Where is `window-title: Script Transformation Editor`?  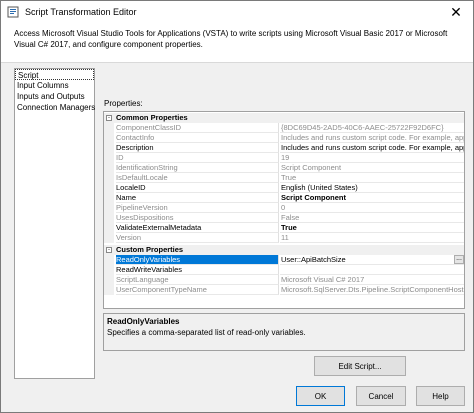 window-title: Script Transformation Editor is located at coordinates (81, 12).